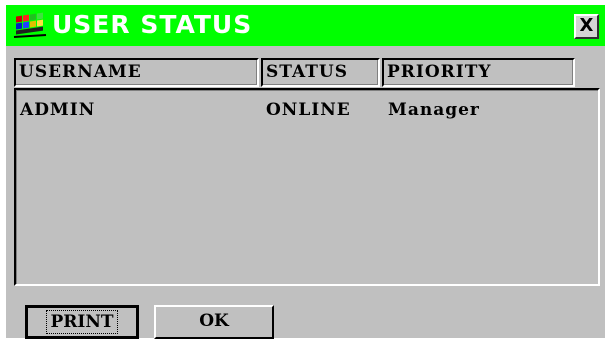 This screenshot has width=611, height=342. What do you see at coordinates (152, 24) in the screenshot?
I see `window-title: USER STATUS` at bounding box center [152, 24].